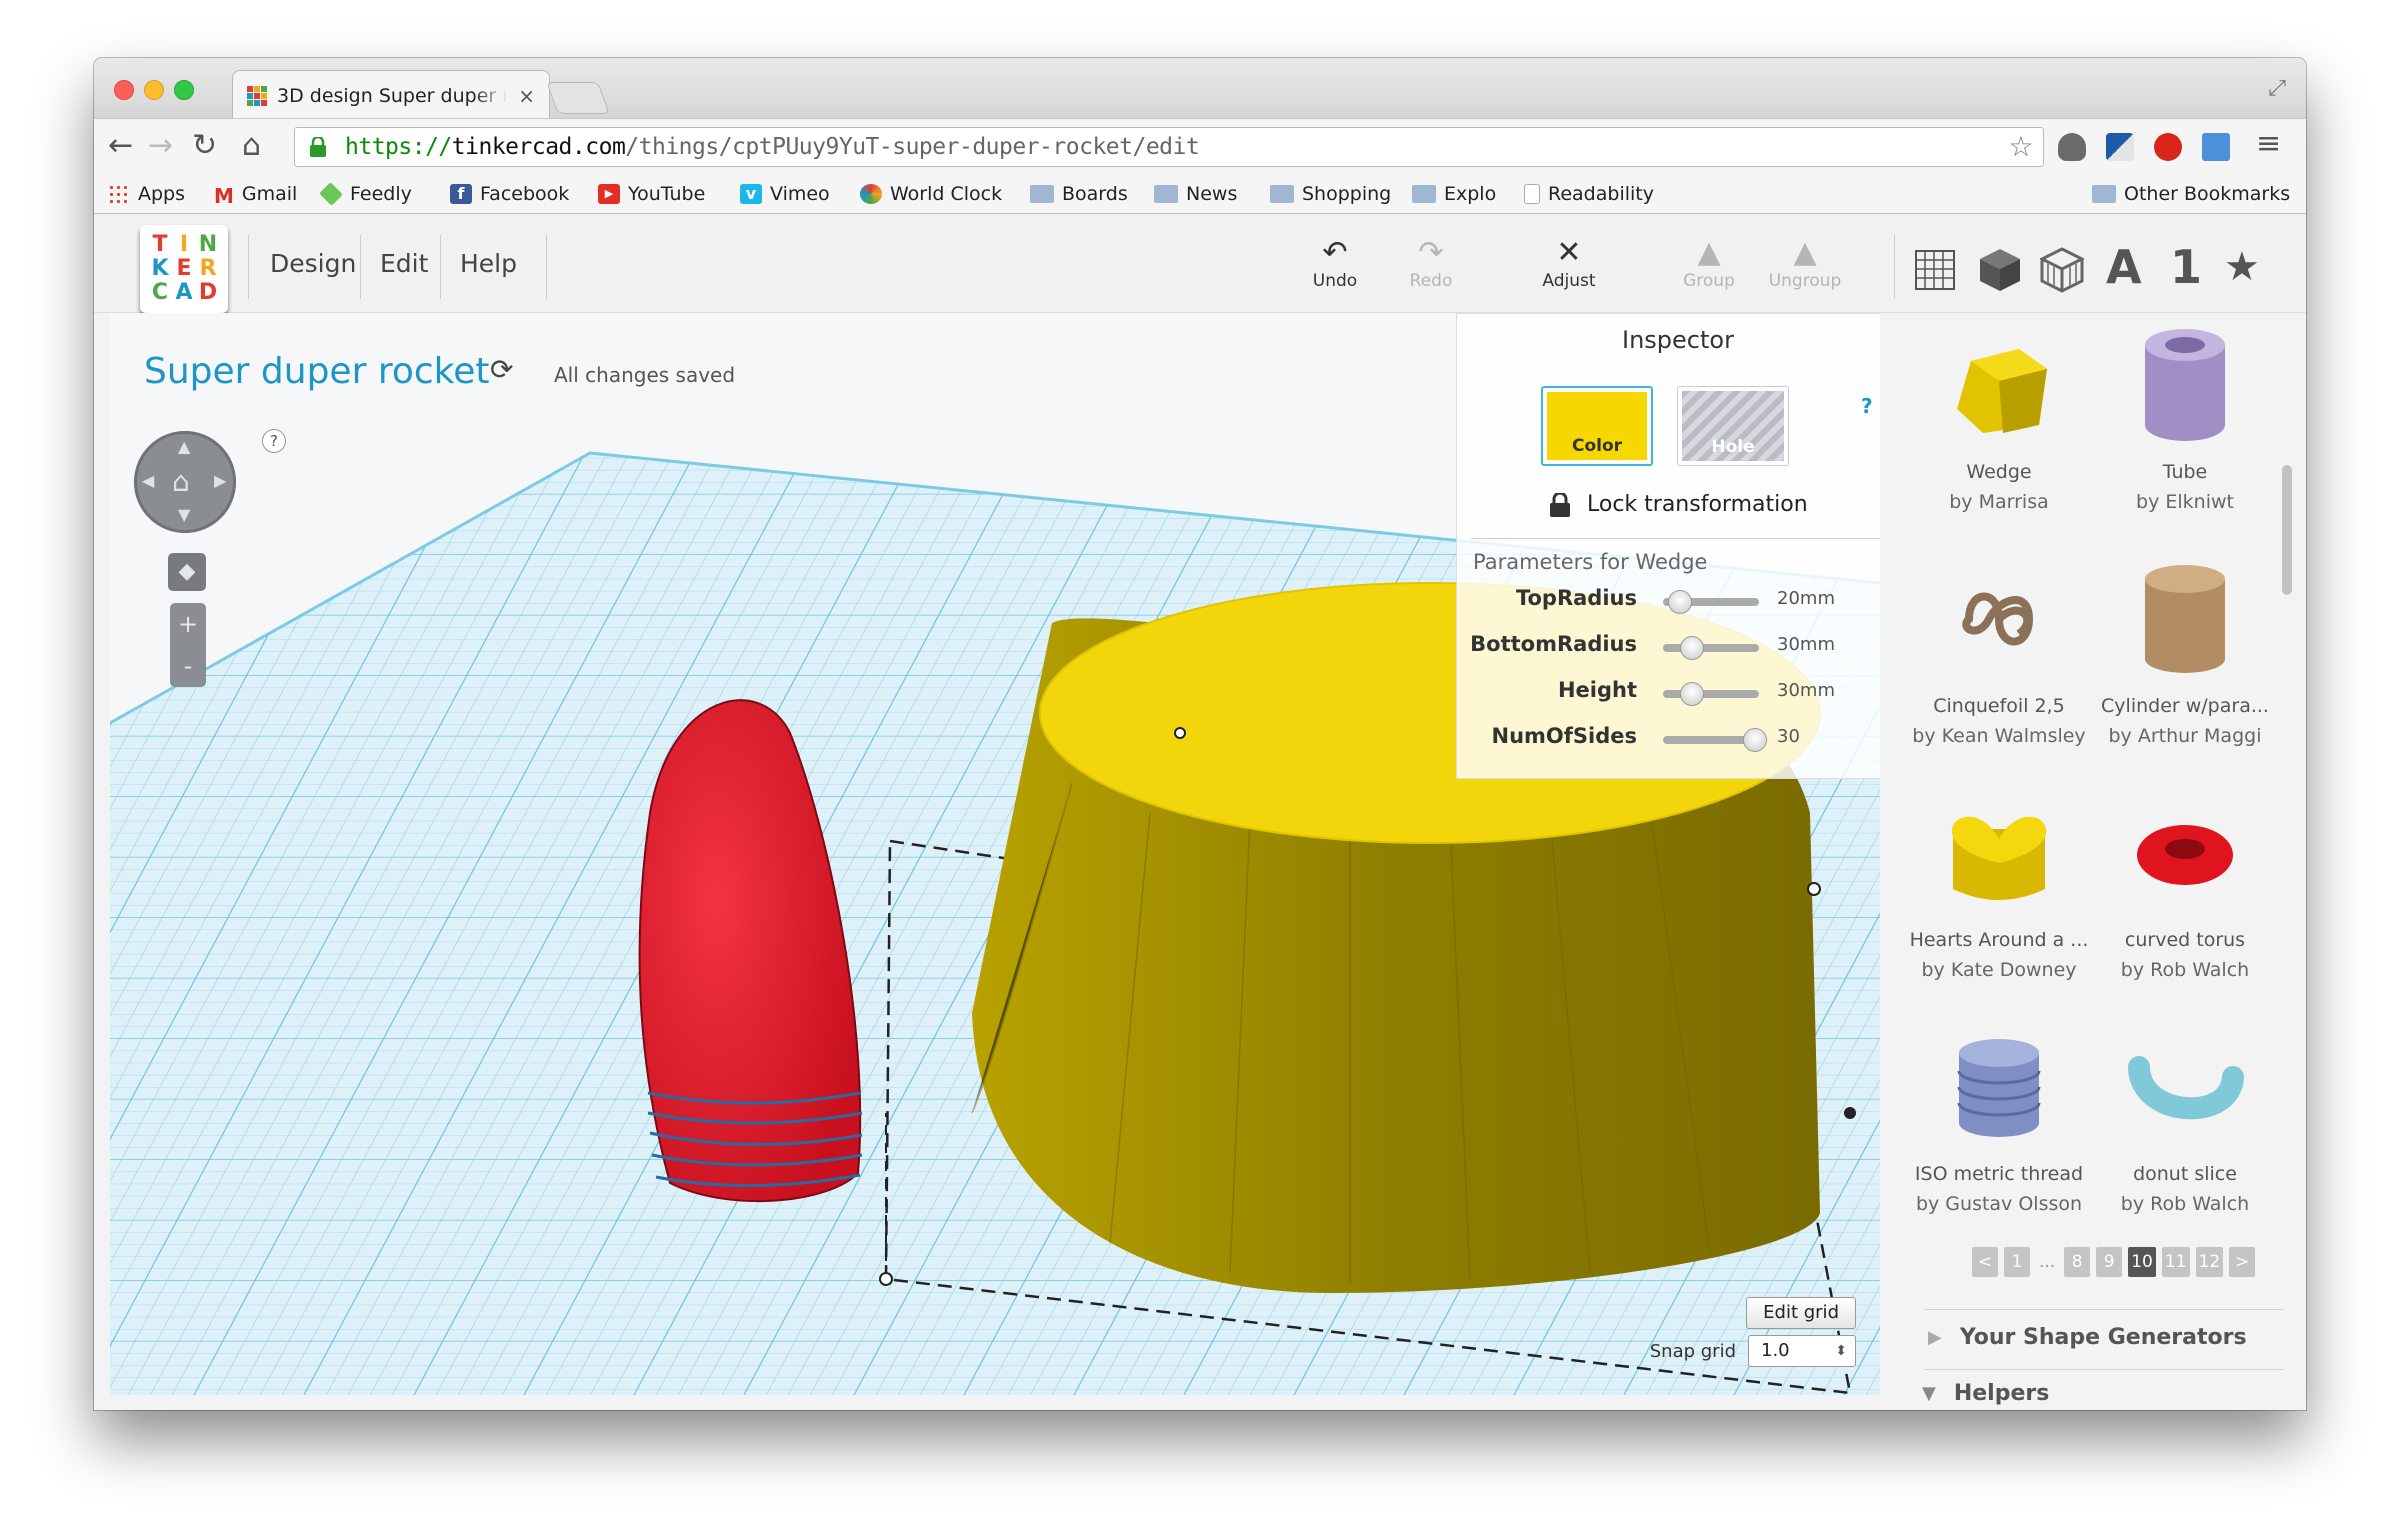 The width and height of the screenshot is (2400, 1540). I want to click on pager-next-button: >, so click(2242, 1262).